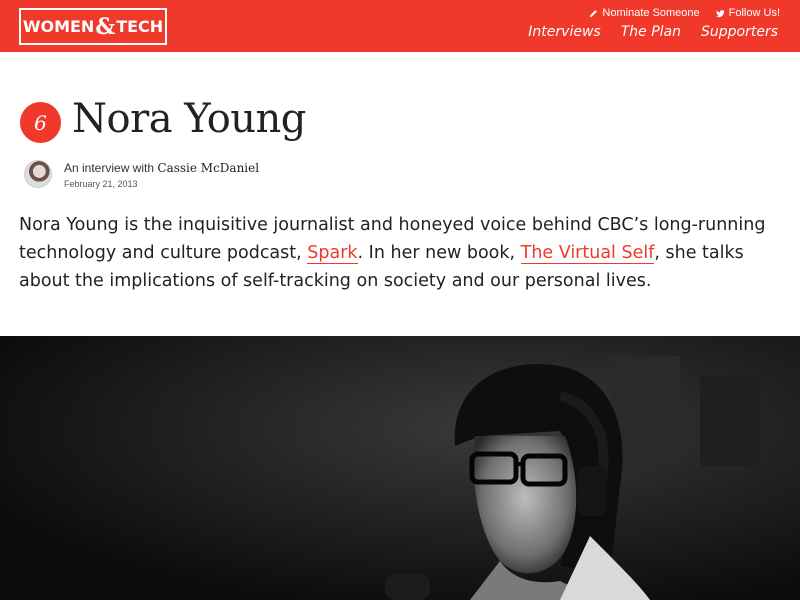 Image resolution: width=800 pixels, height=600 pixels. Describe the element at coordinates (58, 26) in the screenshot. I see `logo-text-women: WOMEN` at that location.